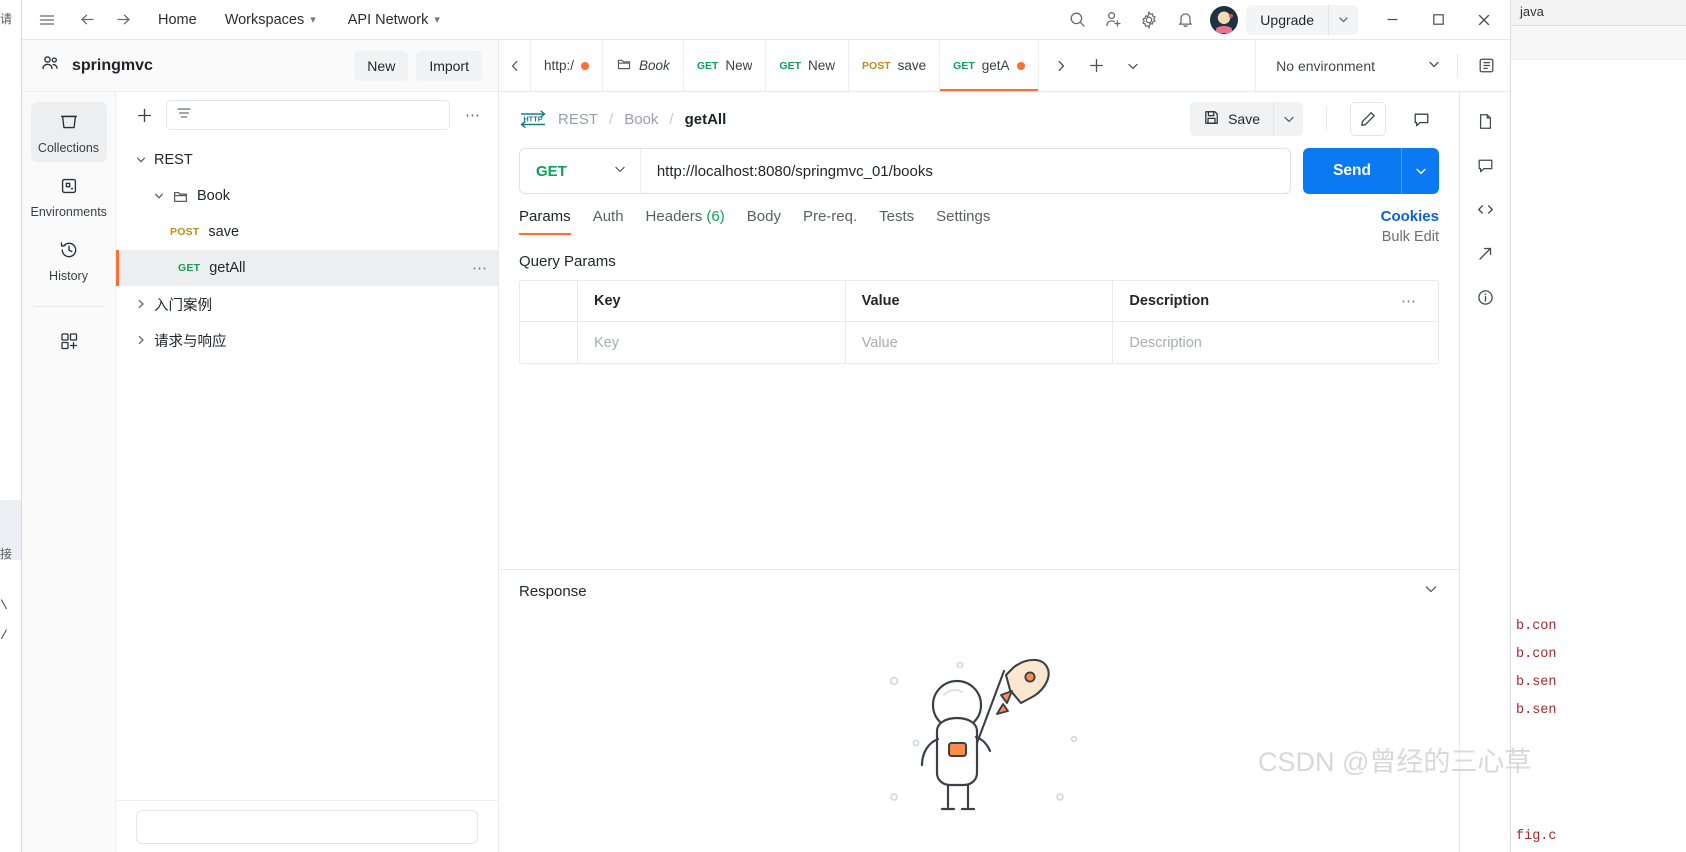  What do you see at coordinates (963, 221) in the screenshot?
I see `tab-settings: Settings` at bounding box center [963, 221].